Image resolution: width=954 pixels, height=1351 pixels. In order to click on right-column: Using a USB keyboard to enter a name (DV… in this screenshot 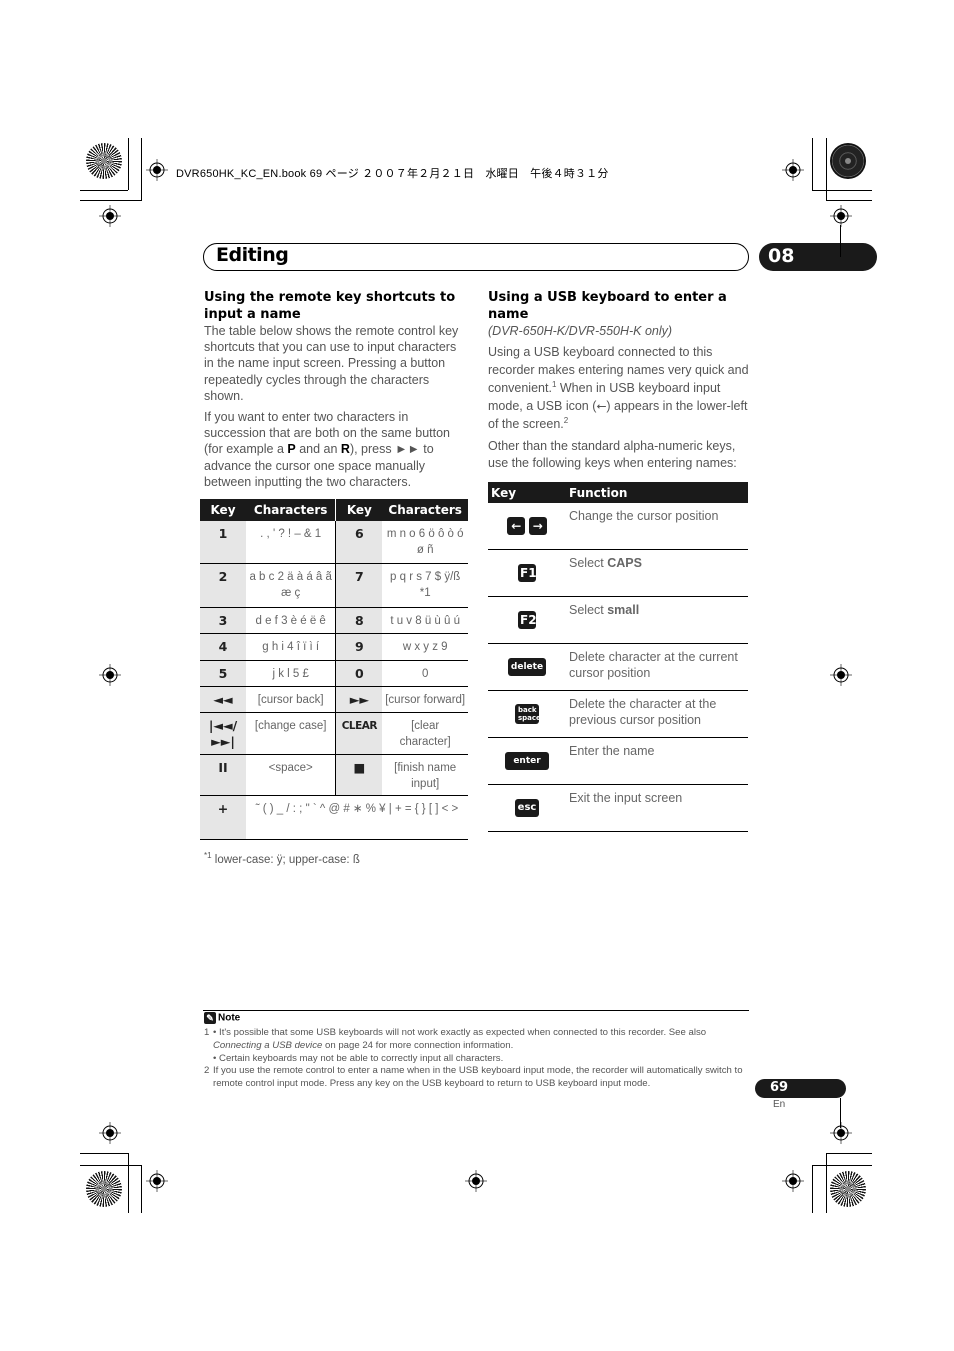, I will do `click(619, 383)`.